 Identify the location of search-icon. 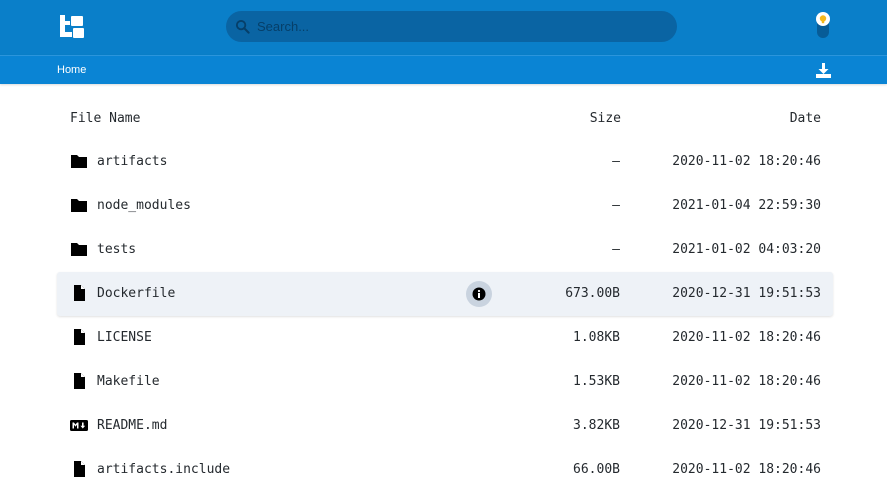
(242, 26).